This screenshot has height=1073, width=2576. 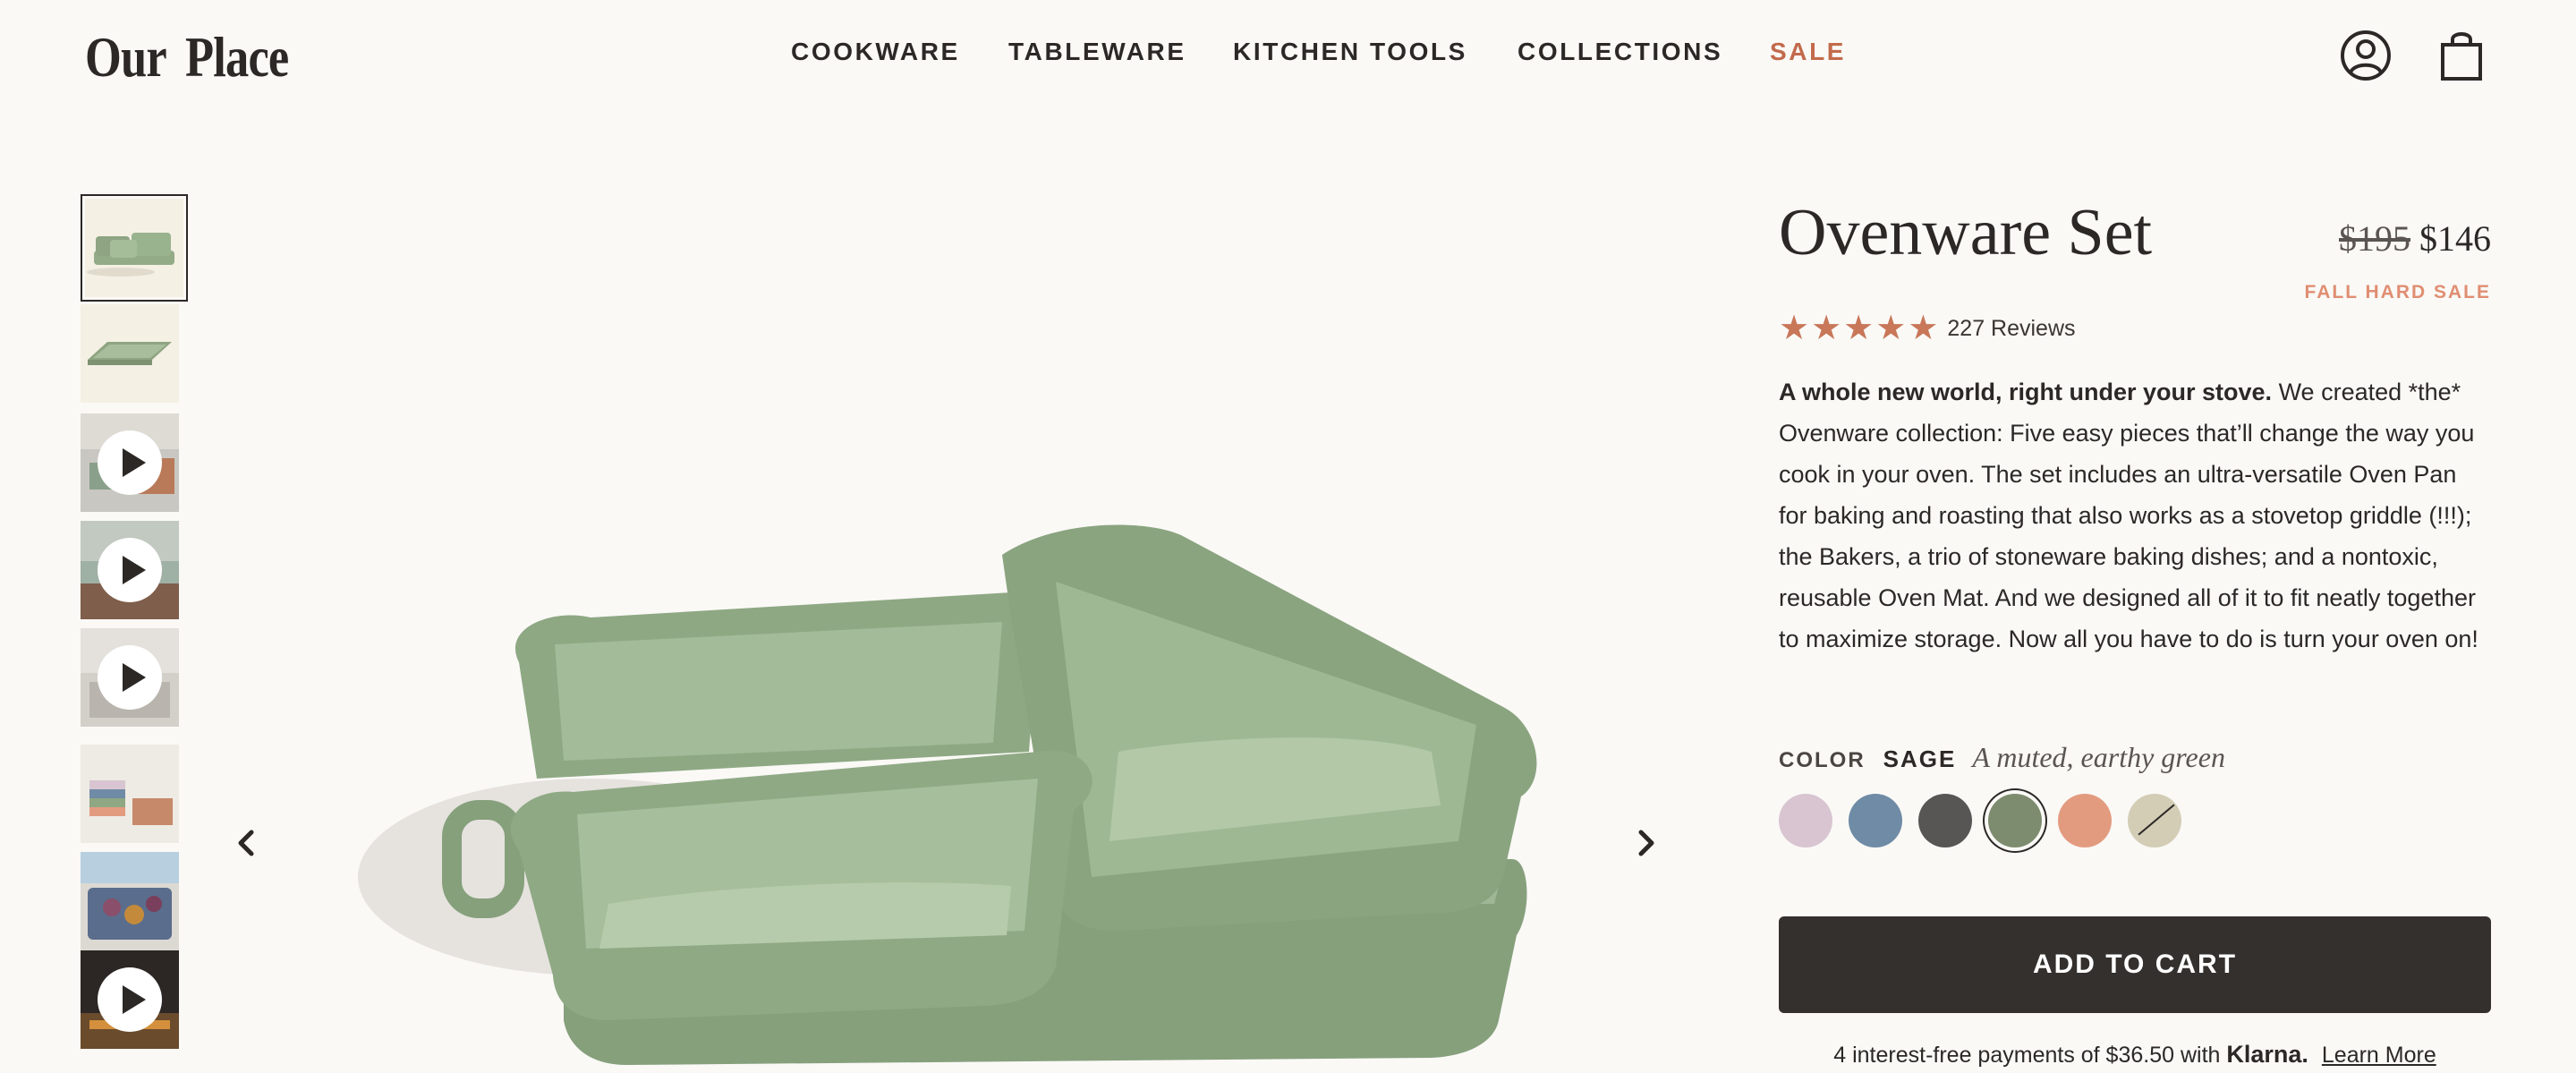 What do you see at coordinates (1945, 820) in the screenshot?
I see `swatch-charcoal` at bounding box center [1945, 820].